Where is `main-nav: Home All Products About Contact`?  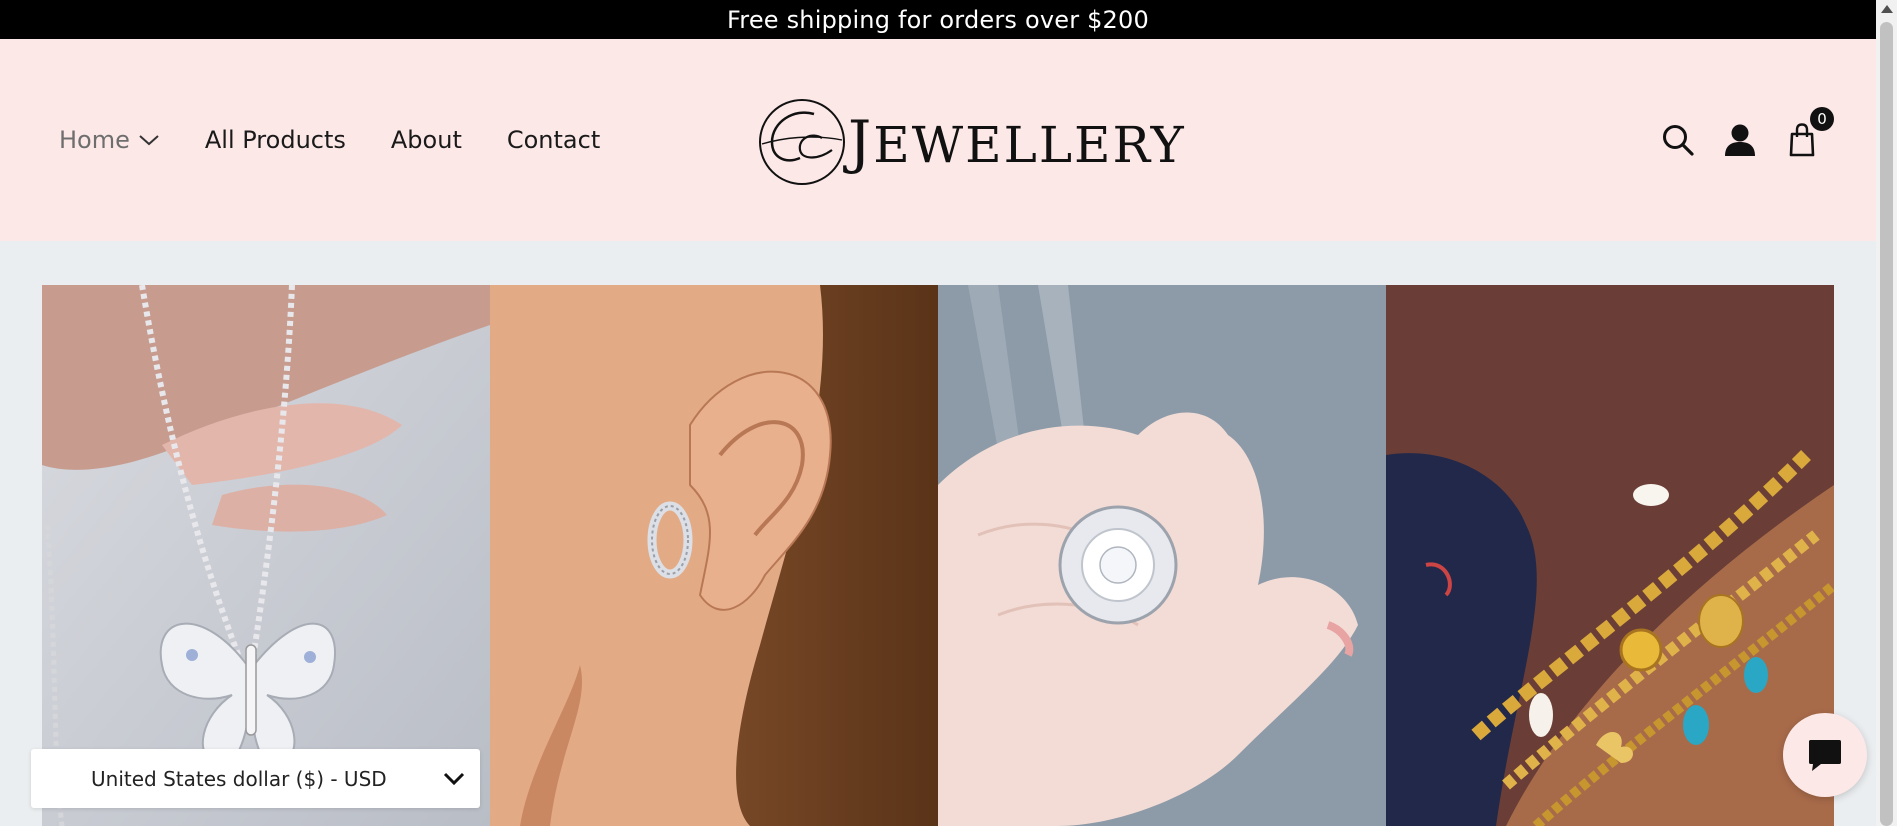
main-nav: Home All Products About Contact is located at coordinates (329, 140).